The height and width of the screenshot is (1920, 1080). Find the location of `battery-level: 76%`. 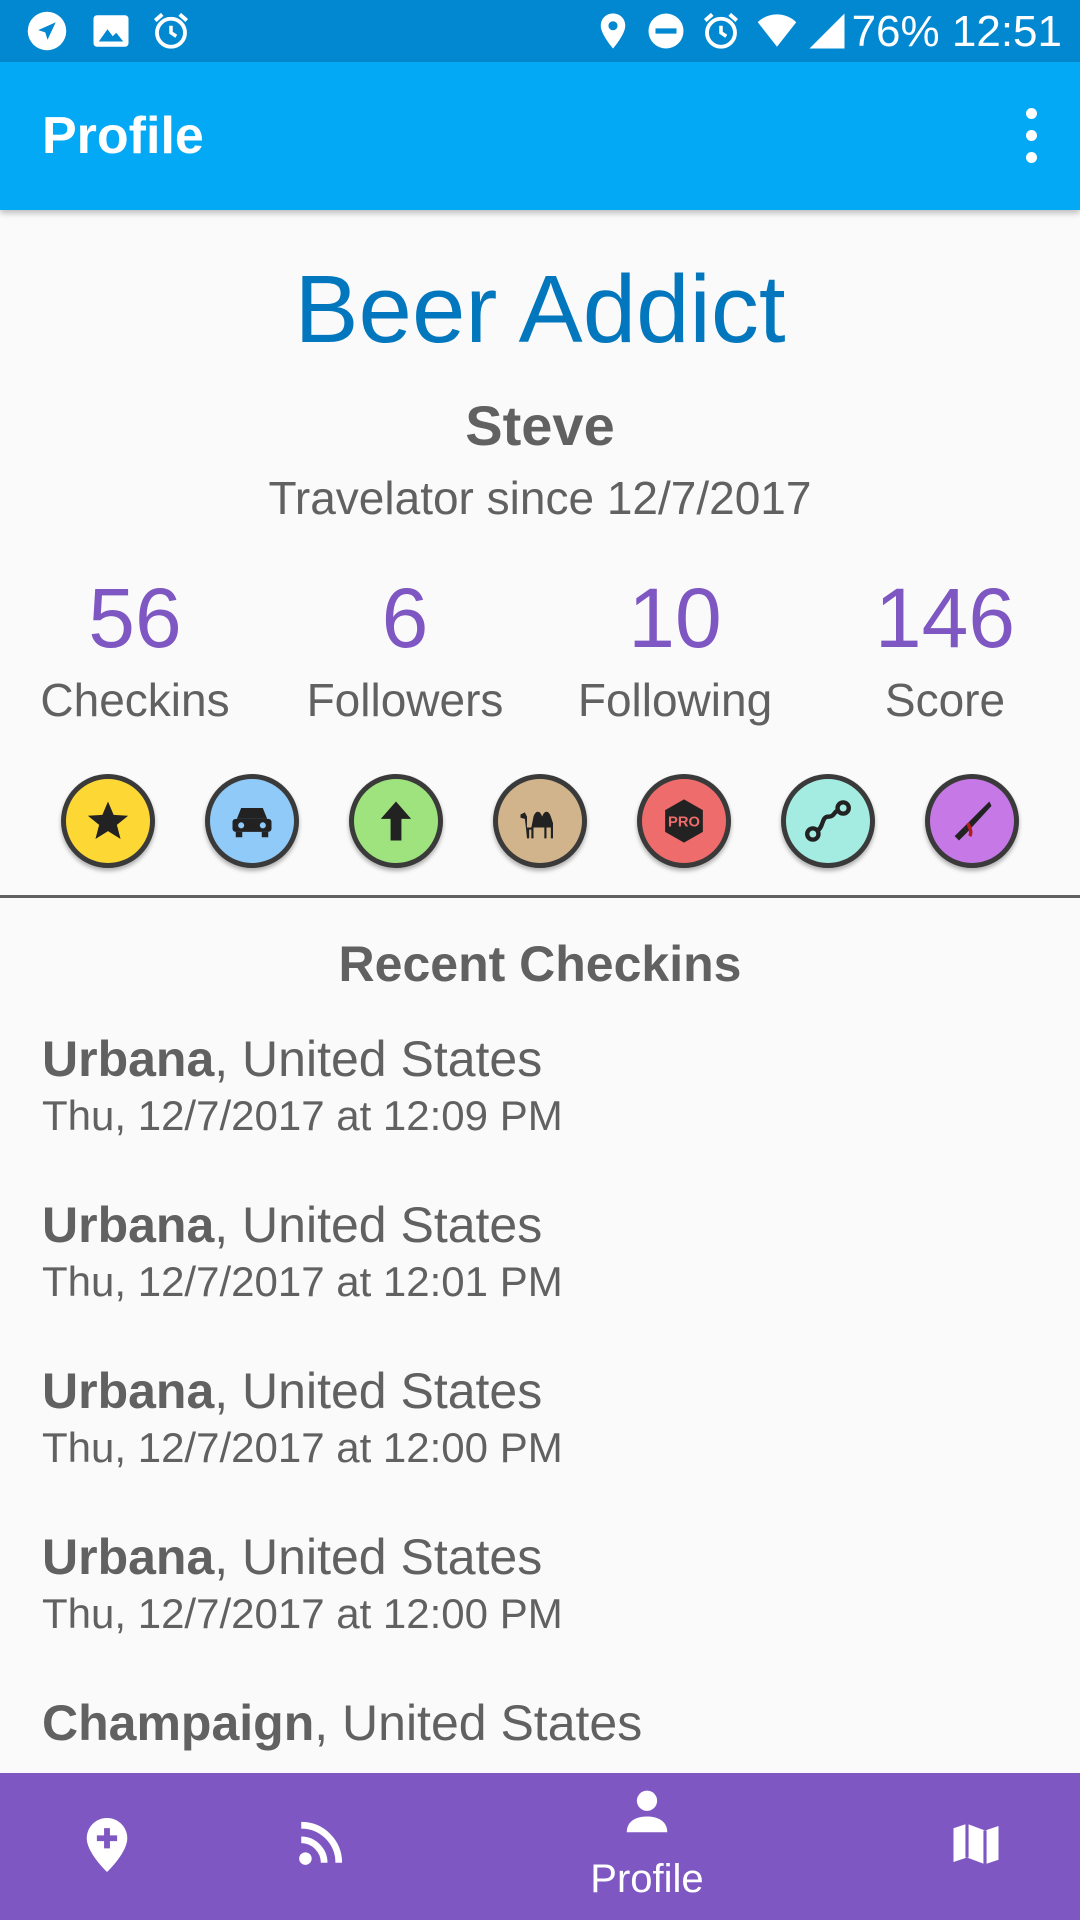

battery-level: 76% is located at coordinates (895, 31).